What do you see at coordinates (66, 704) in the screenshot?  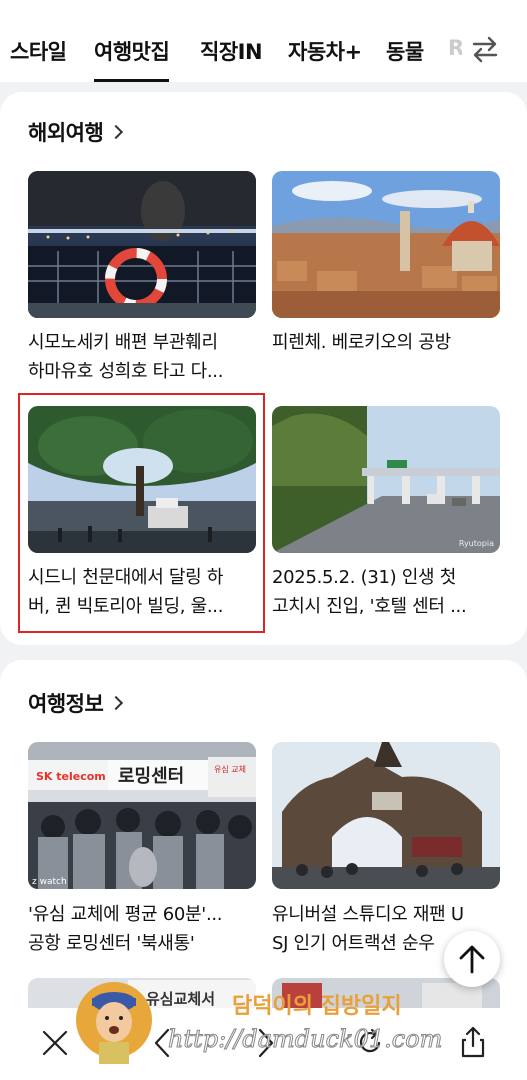 I see `section-title-text: 여행정보` at bounding box center [66, 704].